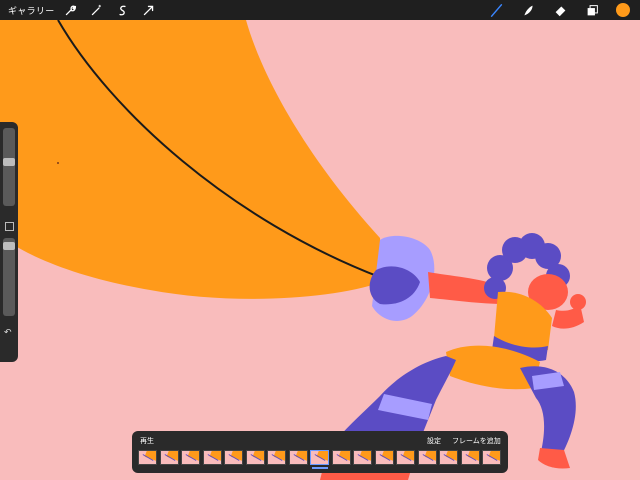 The height and width of the screenshot is (480, 640). What do you see at coordinates (8, 333) in the screenshot?
I see `undo-icon: ↶` at bounding box center [8, 333].